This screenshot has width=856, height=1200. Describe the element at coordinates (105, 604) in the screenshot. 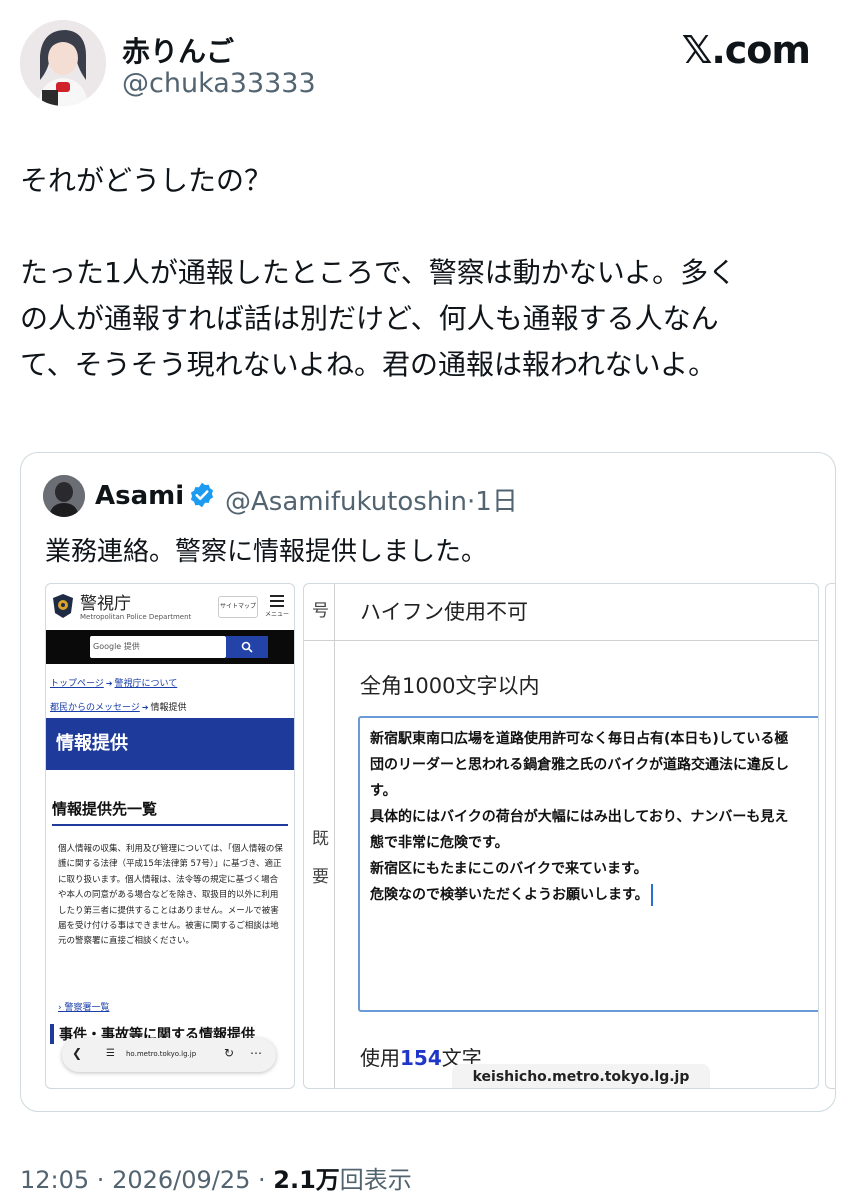

I see `site-title: 警視庁` at that location.